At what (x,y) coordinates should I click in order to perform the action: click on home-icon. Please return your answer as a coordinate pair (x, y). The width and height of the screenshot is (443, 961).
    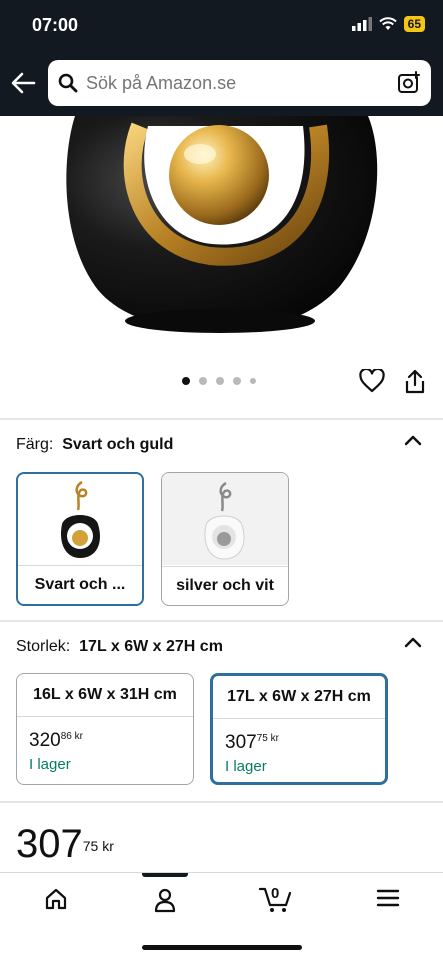
    Looking at the image, I should click on (56, 899).